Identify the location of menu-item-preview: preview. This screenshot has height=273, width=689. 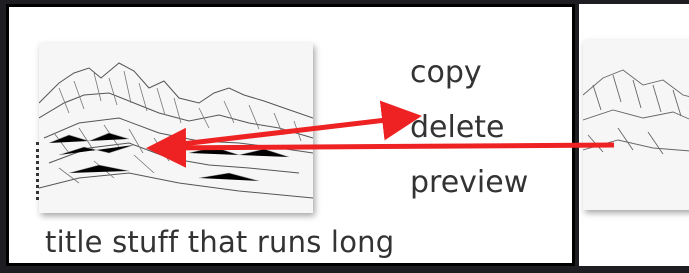
(469, 188).